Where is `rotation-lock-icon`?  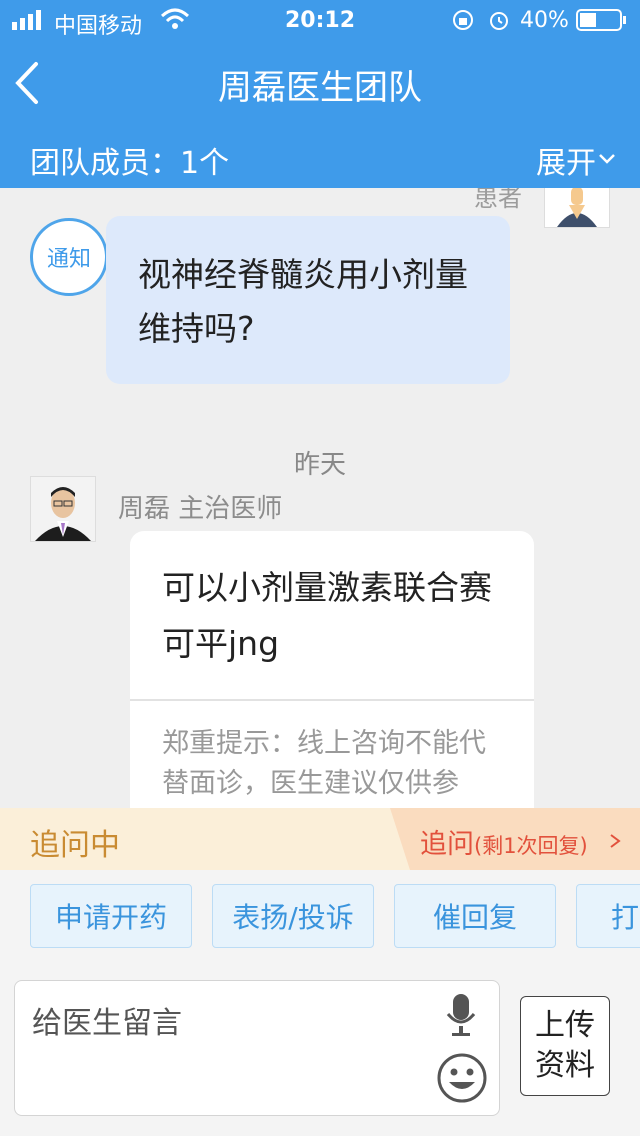
rotation-lock-icon is located at coordinates (463, 20).